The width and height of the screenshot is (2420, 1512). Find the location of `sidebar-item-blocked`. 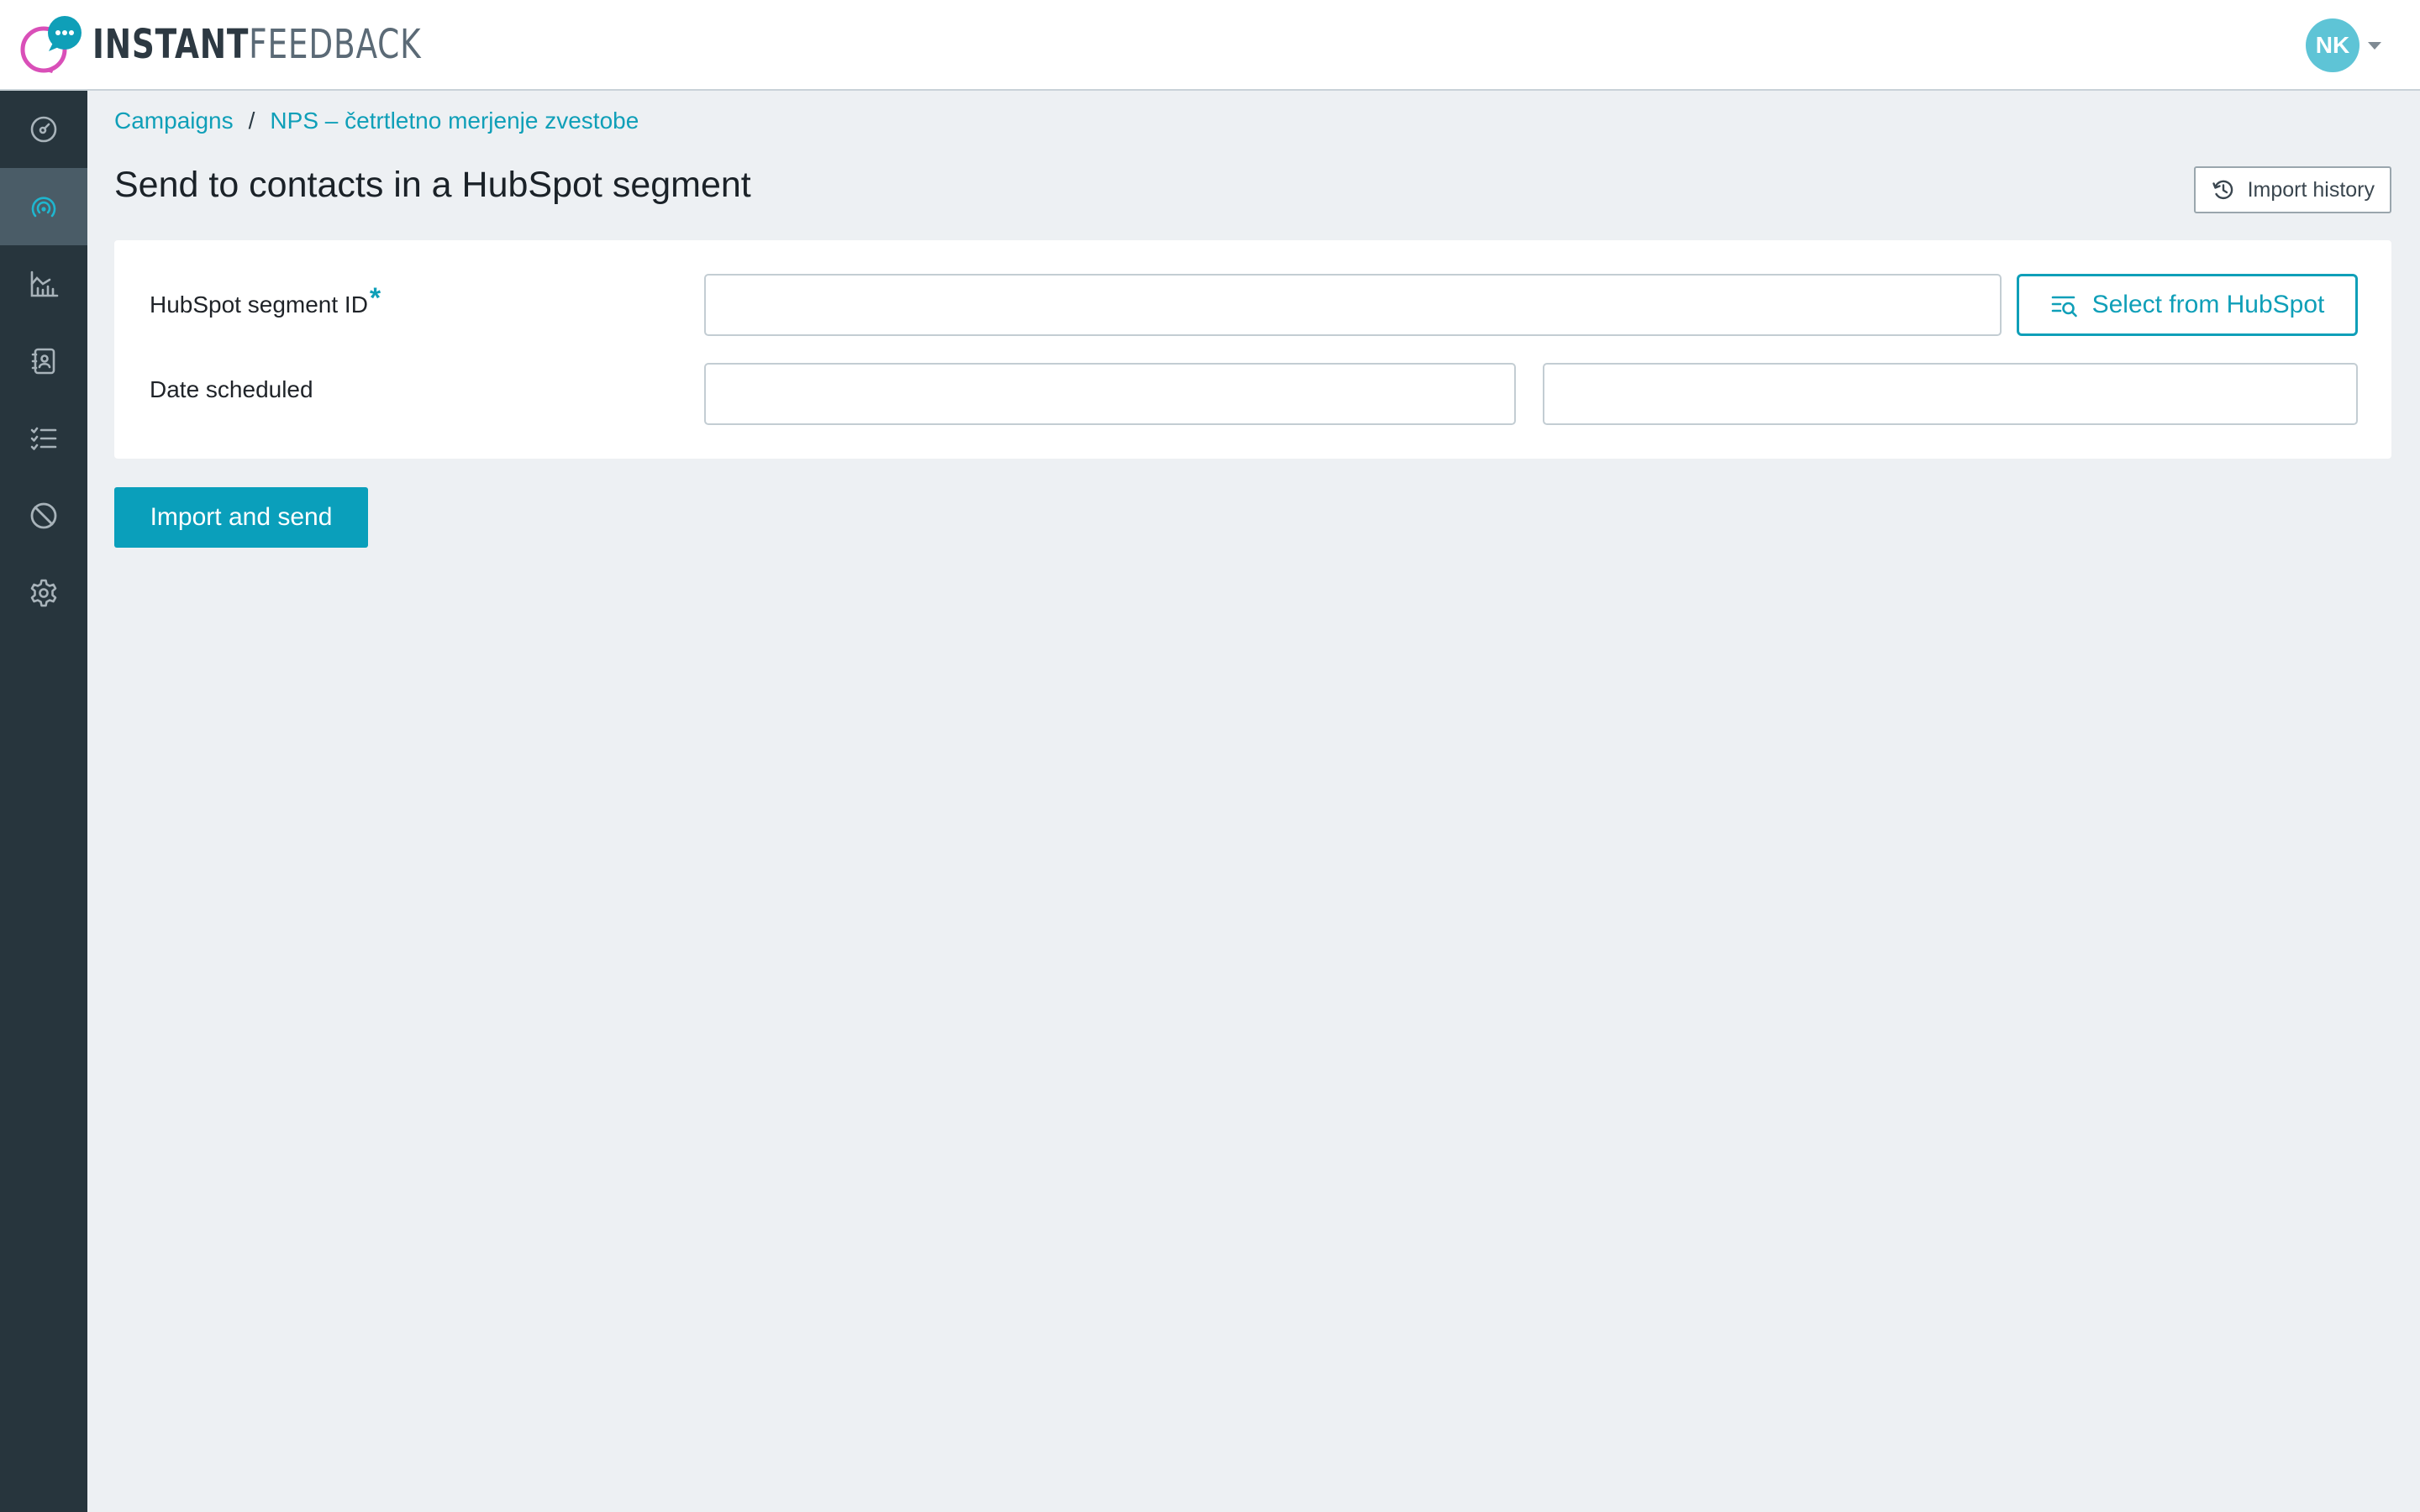

sidebar-item-blocked is located at coordinates (43, 515).